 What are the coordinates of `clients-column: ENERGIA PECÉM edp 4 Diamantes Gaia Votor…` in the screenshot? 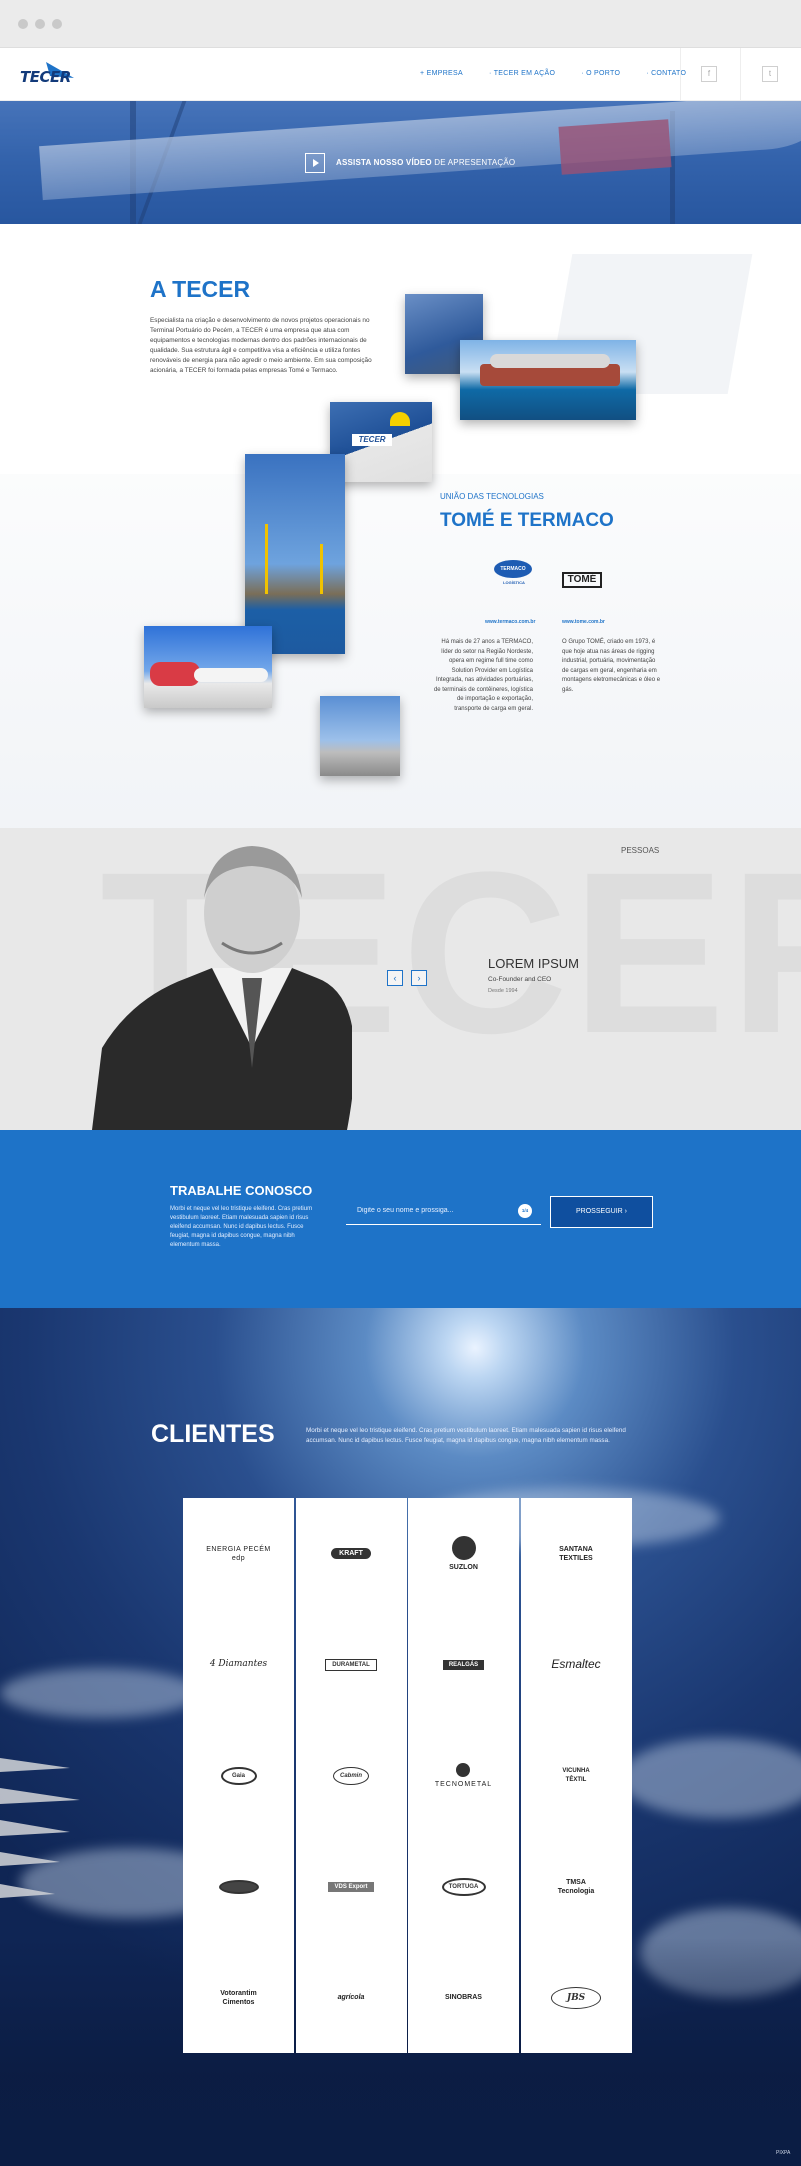 It's located at (238, 1775).